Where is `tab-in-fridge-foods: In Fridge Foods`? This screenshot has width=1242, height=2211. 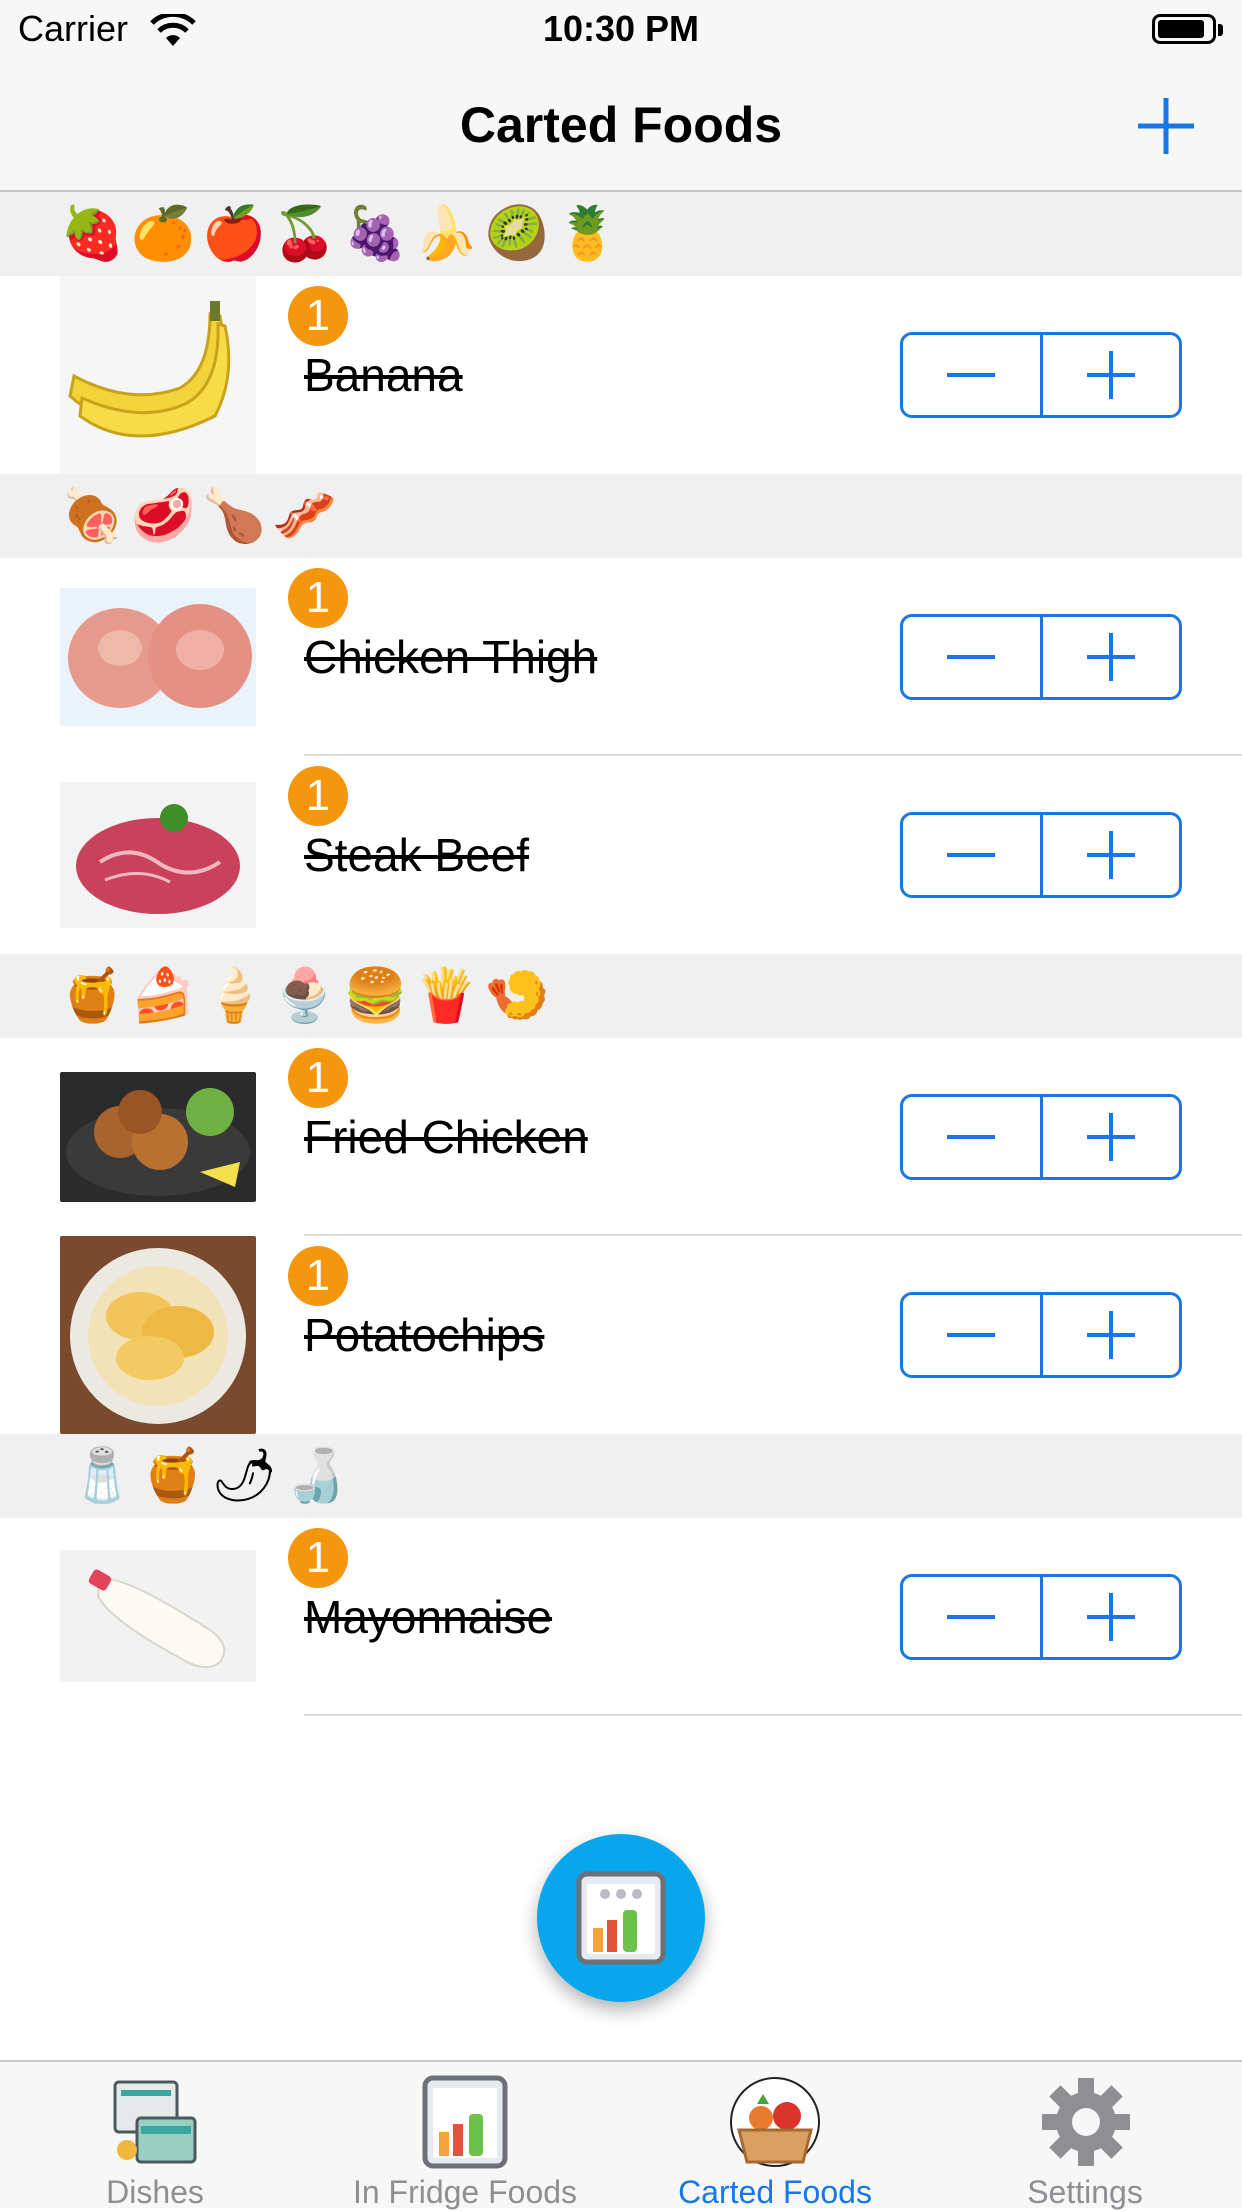 tab-in-fridge-foods: In Fridge Foods is located at coordinates (465, 2136).